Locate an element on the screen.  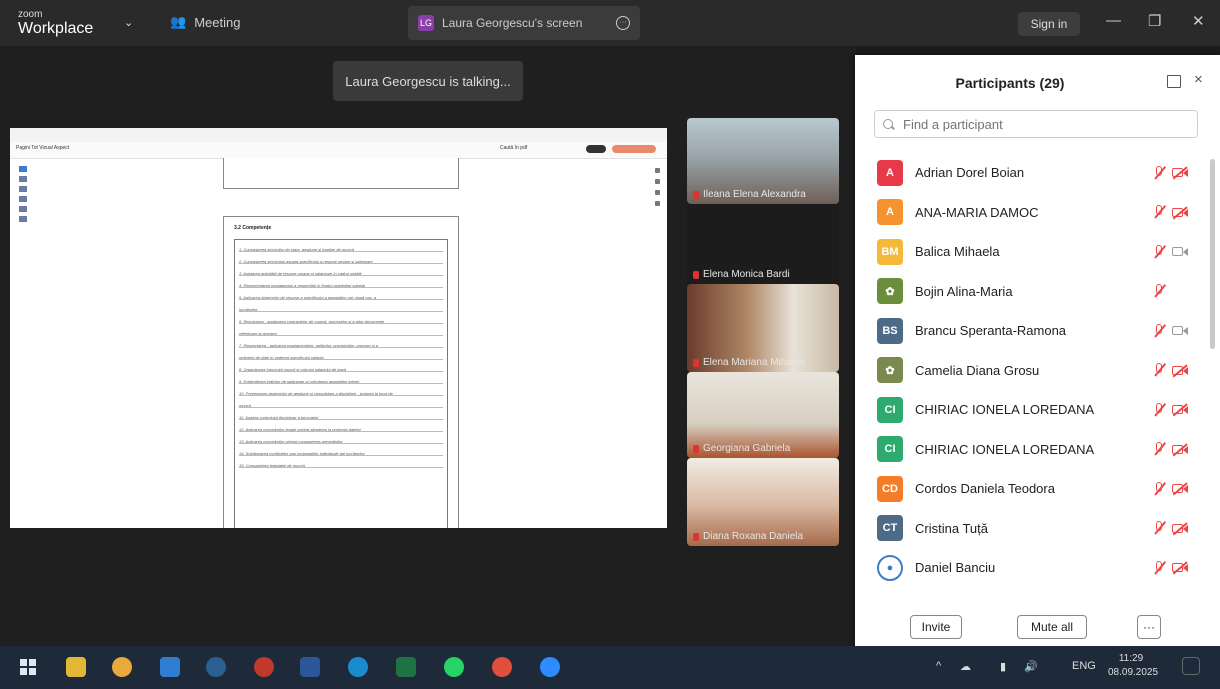
whatsapp-icon is located at coordinates (454, 667).